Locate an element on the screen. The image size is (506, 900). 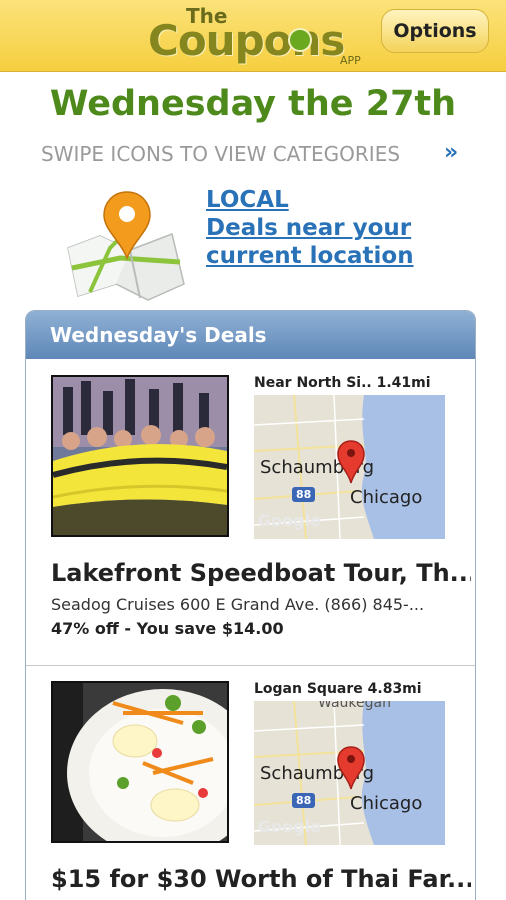
coupons-app-logo: The Coupons APP is located at coordinates (263, 36).